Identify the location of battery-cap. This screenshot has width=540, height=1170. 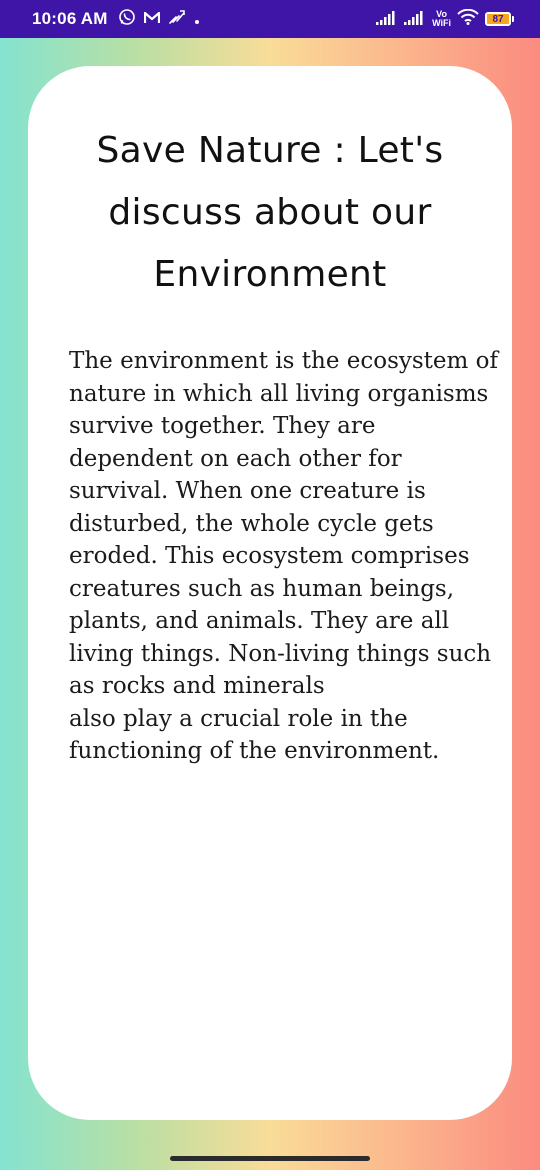
(513, 19).